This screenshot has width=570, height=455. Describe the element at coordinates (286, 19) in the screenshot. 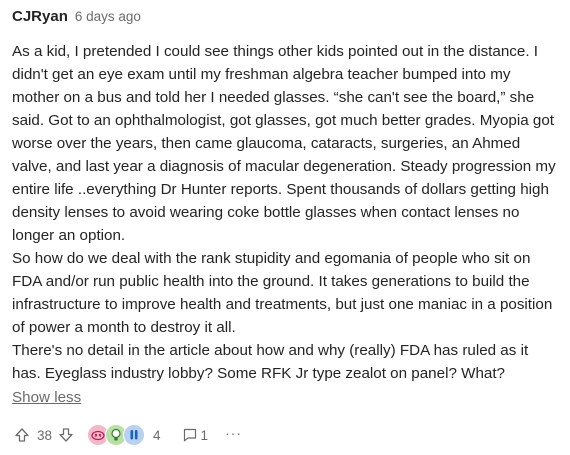

I see `comment-header: CJRyan 6 days ago` at that location.